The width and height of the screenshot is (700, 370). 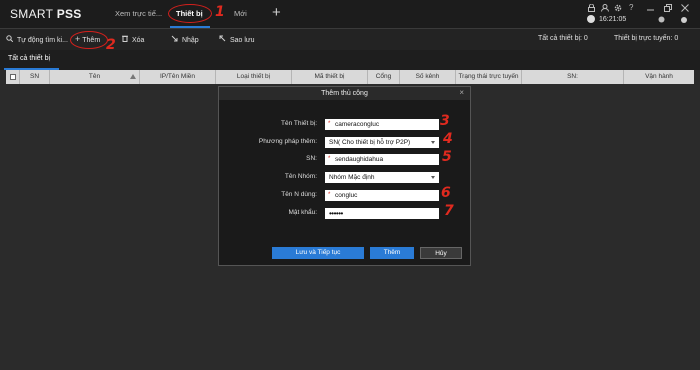 What do you see at coordinates (382, 177) in the screenshot?
I see `group-name-select: Nhóm Mặc định` at bounding box center [382, 177].